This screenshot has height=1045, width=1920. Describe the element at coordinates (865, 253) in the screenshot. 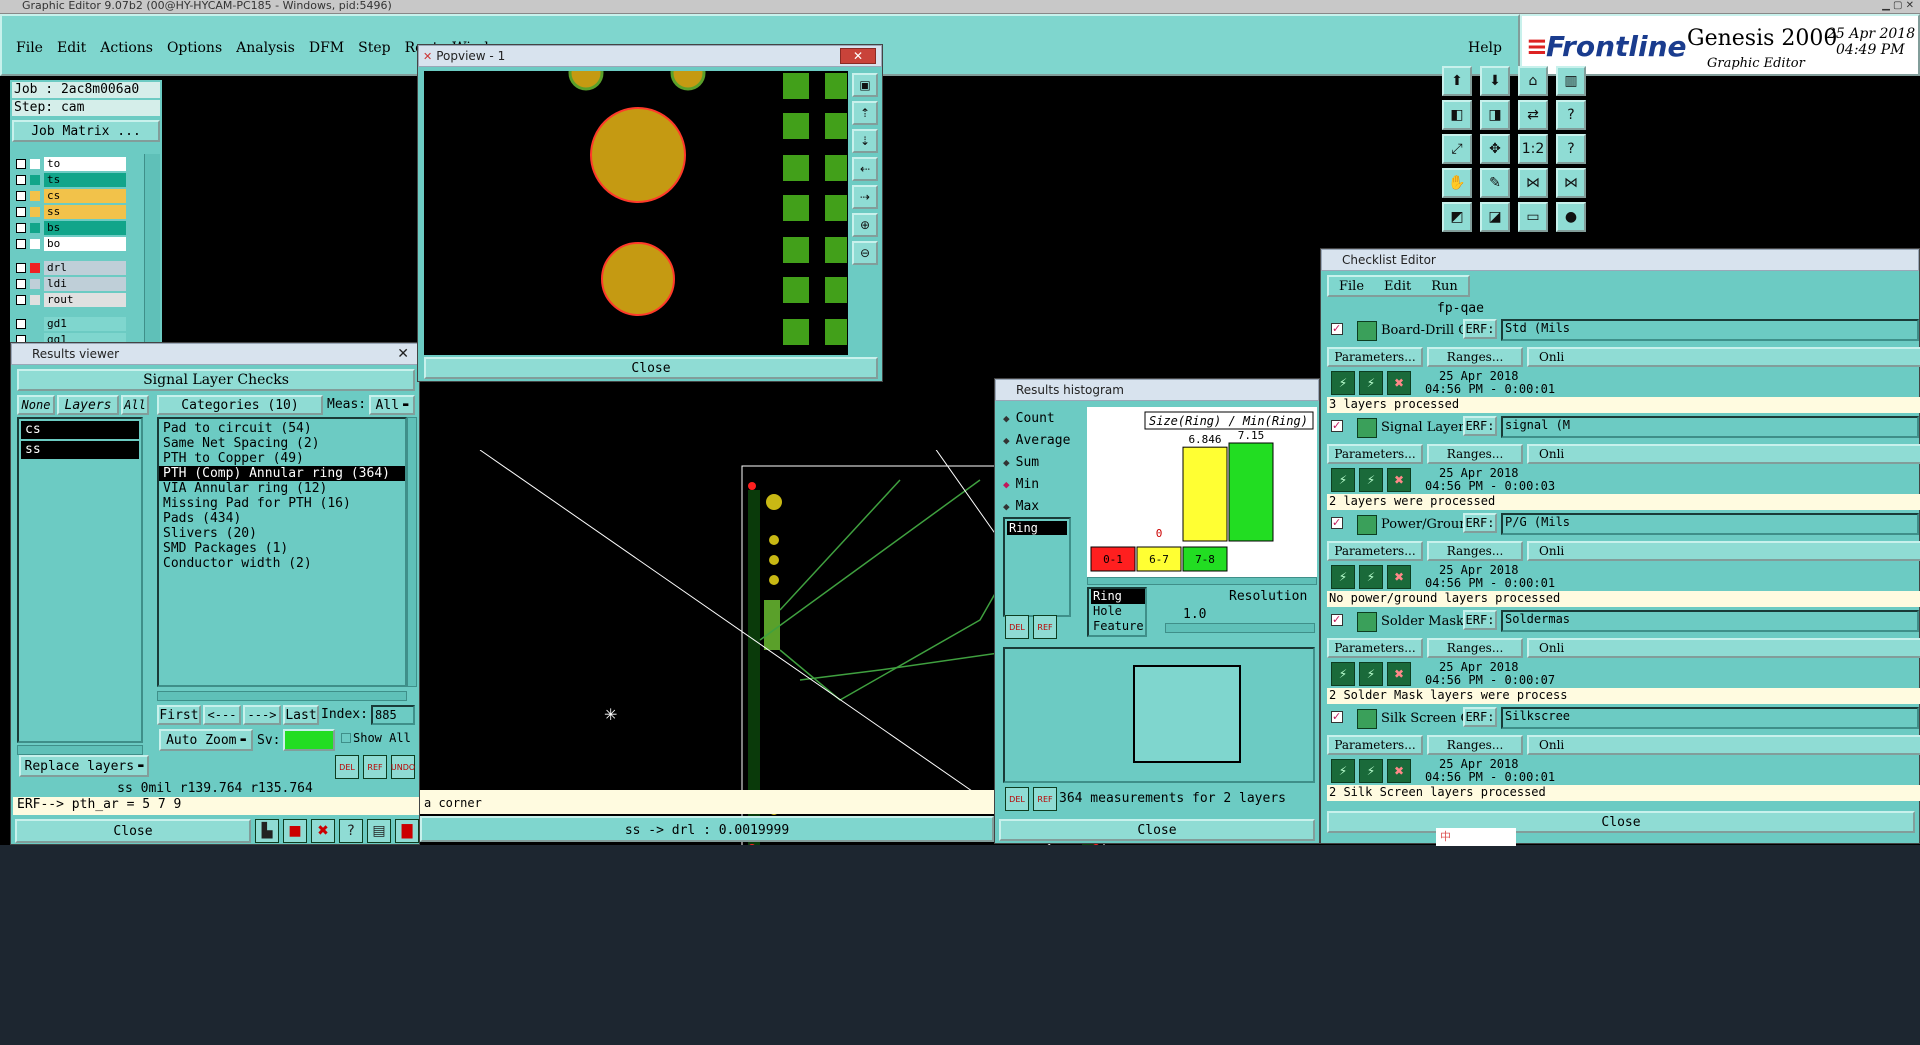

I see `zoom-out-icon: ⊖` at that location.